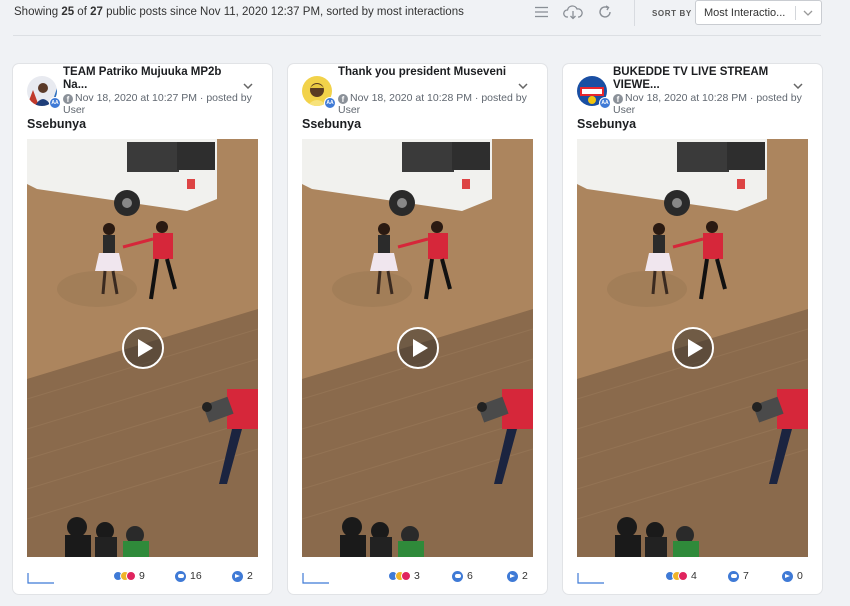 The image size is (850, 606). Describe the element at coordinates (746, 576) in the screenshot. I see `comments-count: 7` at that location.